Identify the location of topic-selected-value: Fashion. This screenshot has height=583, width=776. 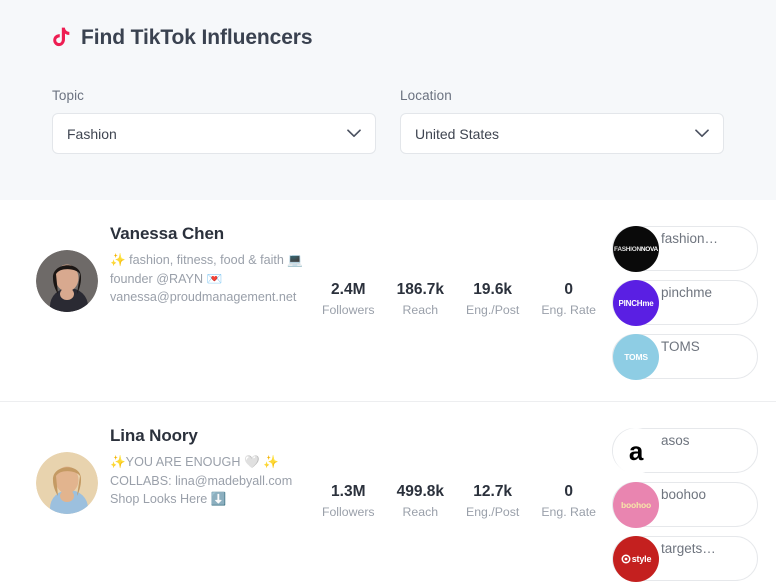
(92, 133).